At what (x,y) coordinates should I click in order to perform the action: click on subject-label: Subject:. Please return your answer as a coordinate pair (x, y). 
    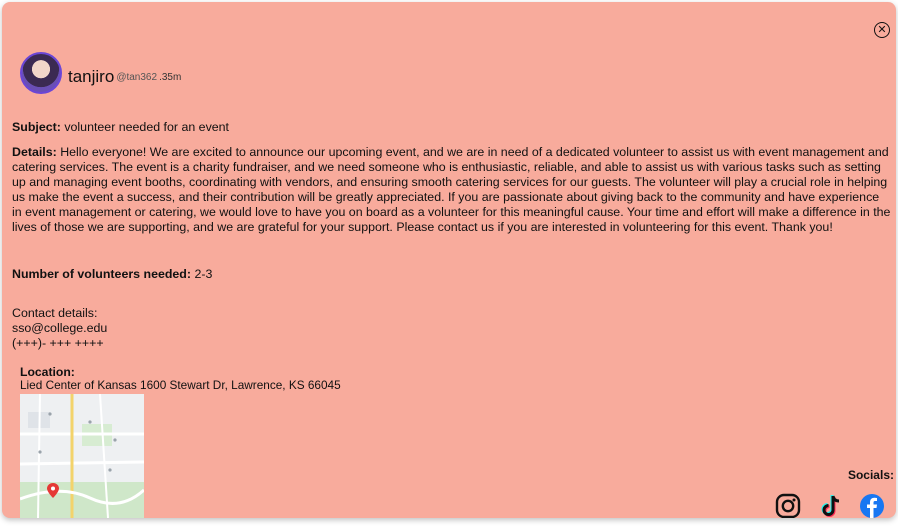
    Looking at the image, I should click on (36, 127).